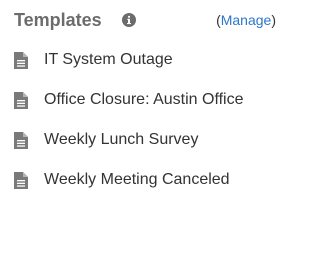 Image resolution: width=320 pixels, height=253 pixels. I want to click on info-icon, so click(129, 20).